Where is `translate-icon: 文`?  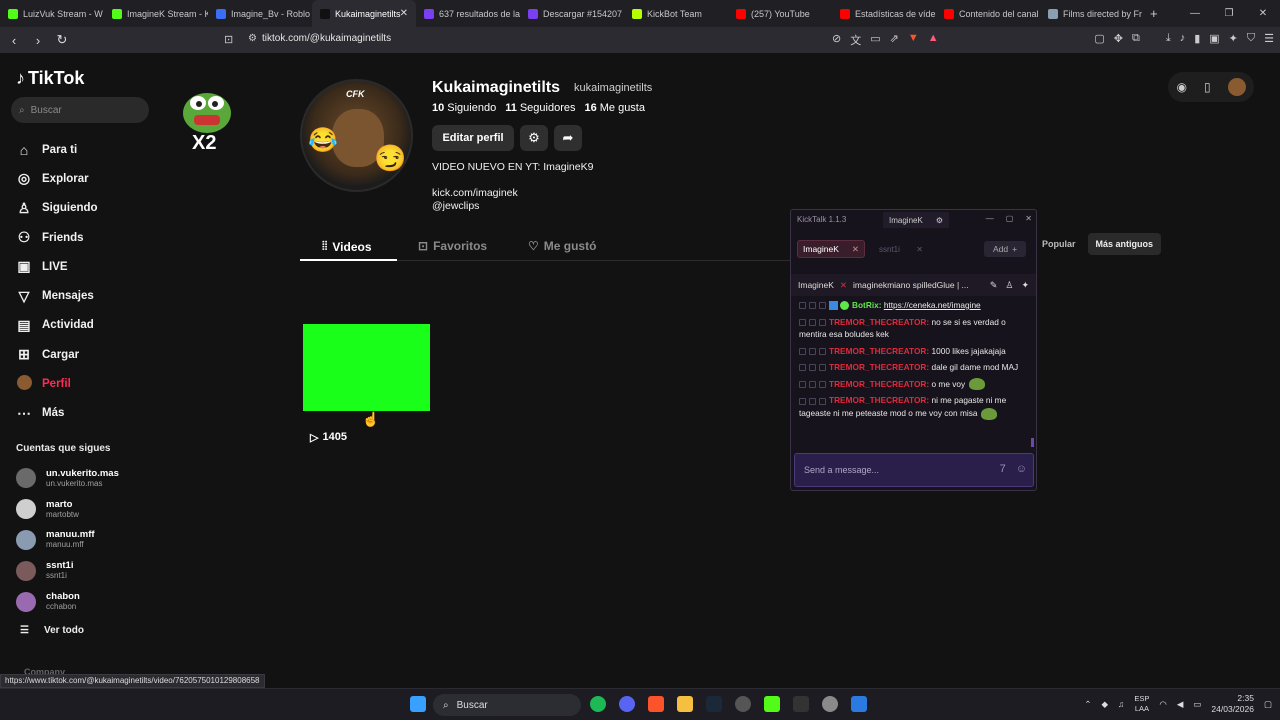 translate-icon: 文 is located at coordinates (855, 40).